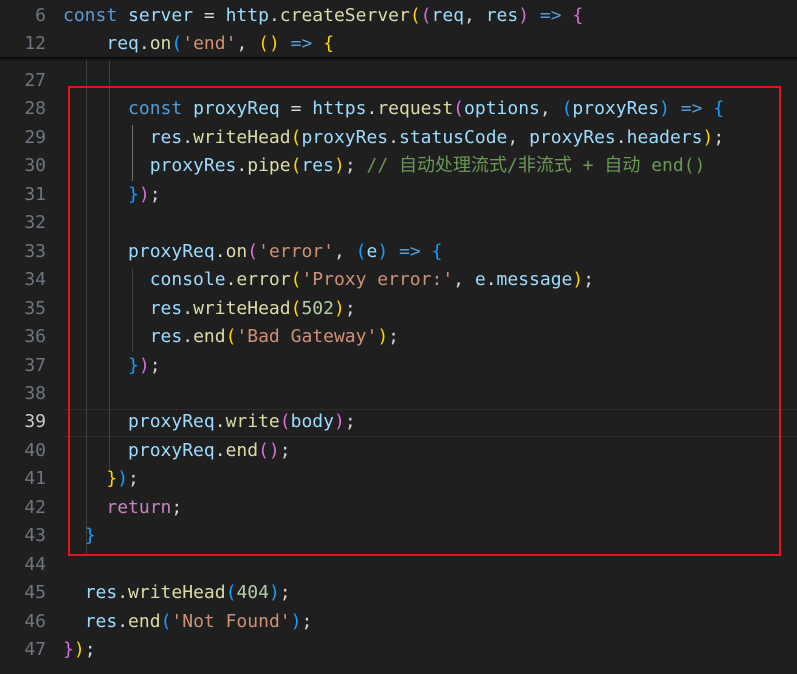 The image size is (797, 674). I want to click on code-token: (), so click(269, 43).